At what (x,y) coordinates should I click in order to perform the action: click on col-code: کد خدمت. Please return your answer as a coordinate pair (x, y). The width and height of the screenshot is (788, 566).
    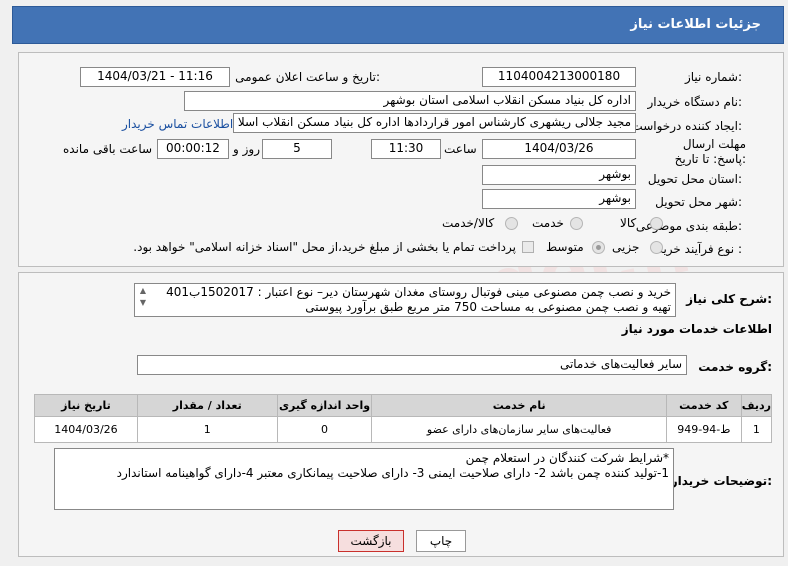
    Looking at the image, I should click on (703, 405).